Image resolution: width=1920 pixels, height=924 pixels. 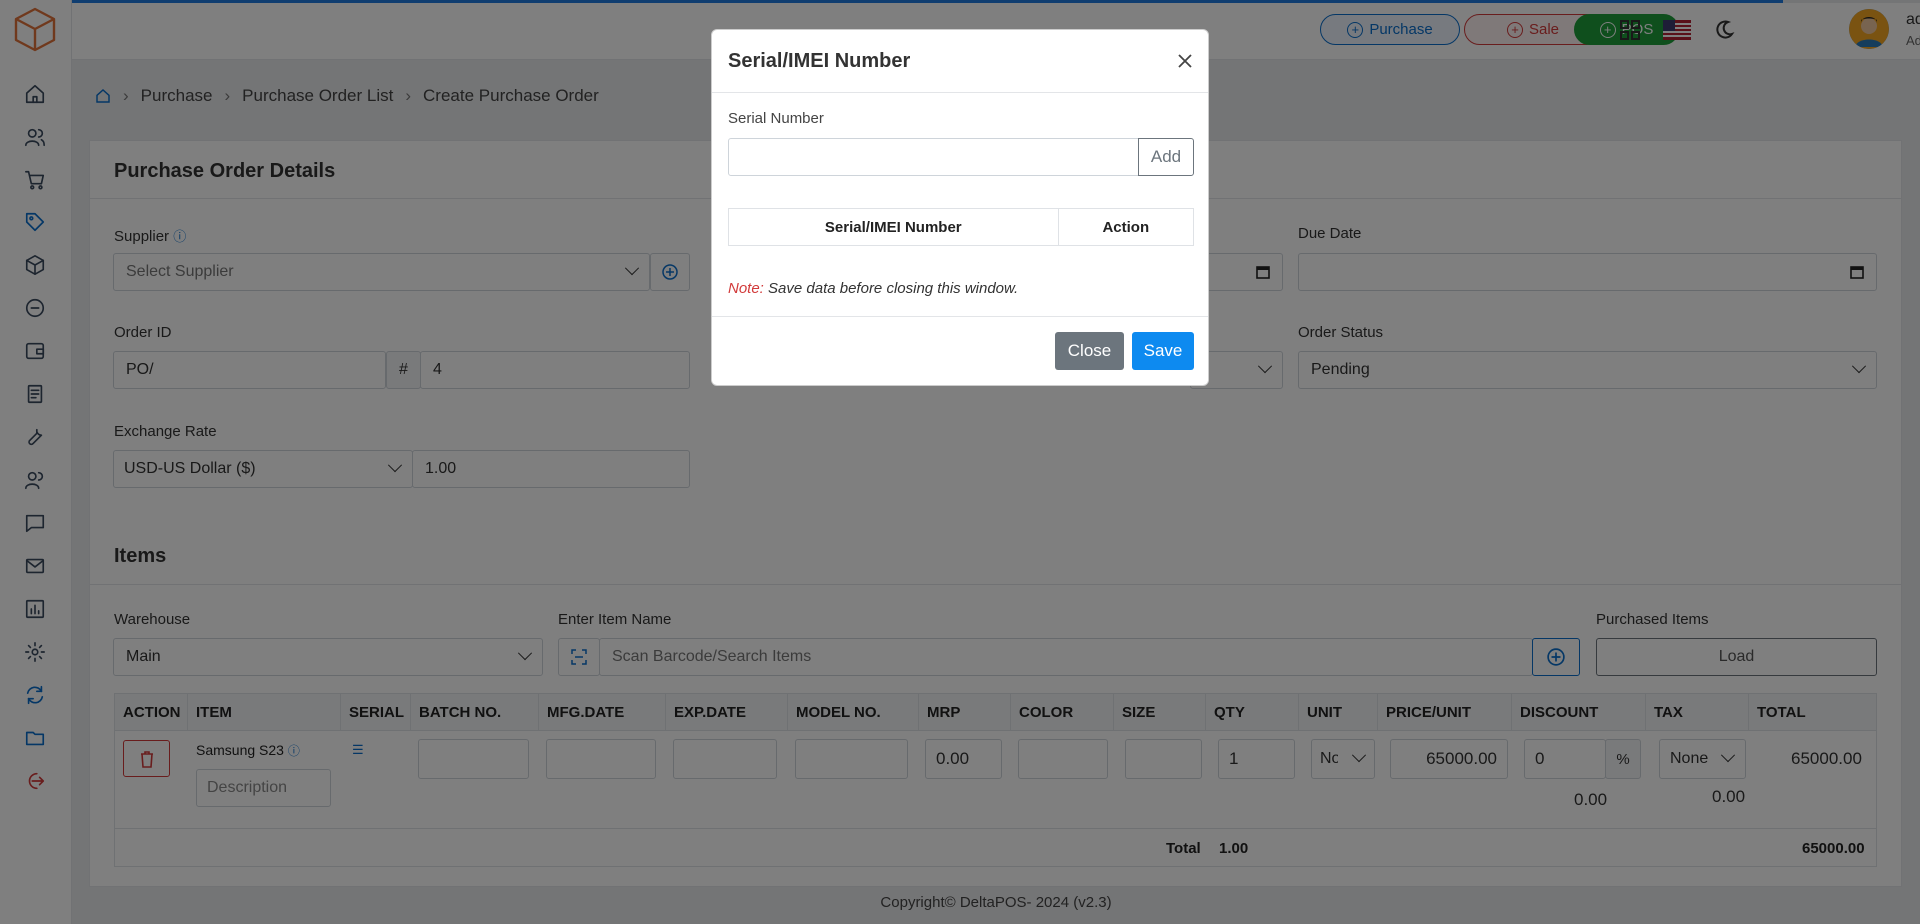 What do you see at coordinates (1163, 351) in the screenshot?
I see `save-button: Save` at bounding box center [1163, 351].